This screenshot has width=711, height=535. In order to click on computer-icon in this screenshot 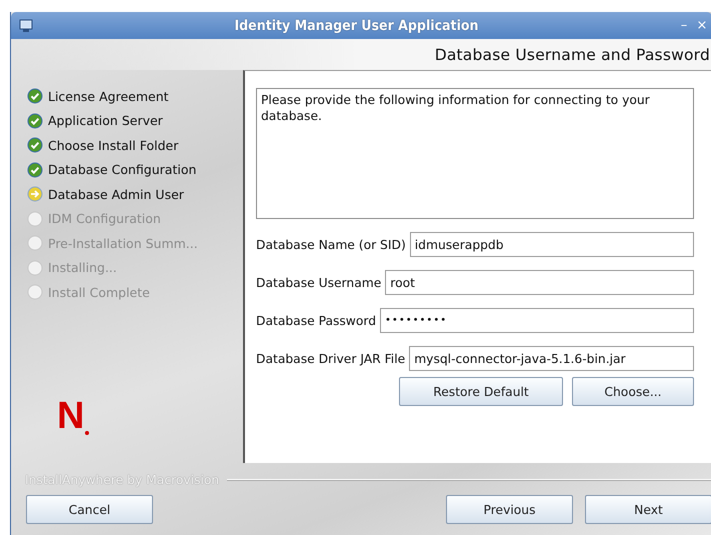, I will do `click(27, 25)`.